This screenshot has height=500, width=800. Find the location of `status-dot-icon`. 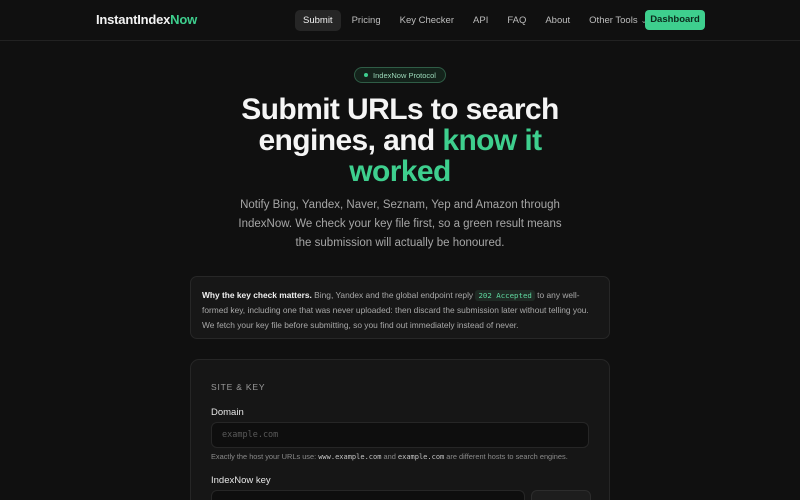

status-dot-icon is located at coordinates (366, 75).